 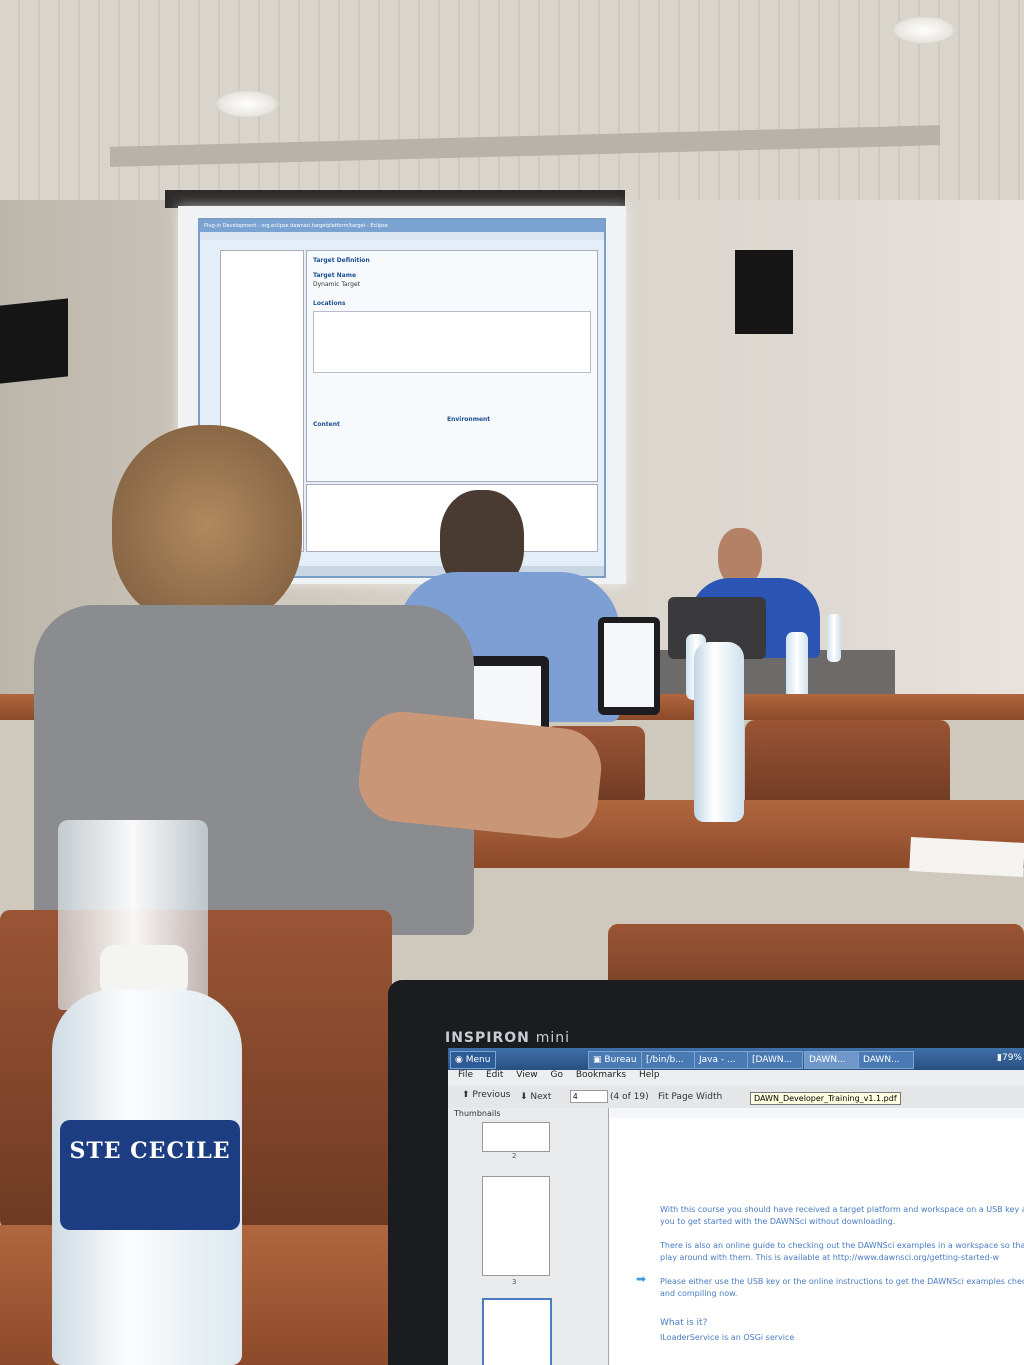 I want to click on page-count: (4 of 19), so click(x=629, y=1097).